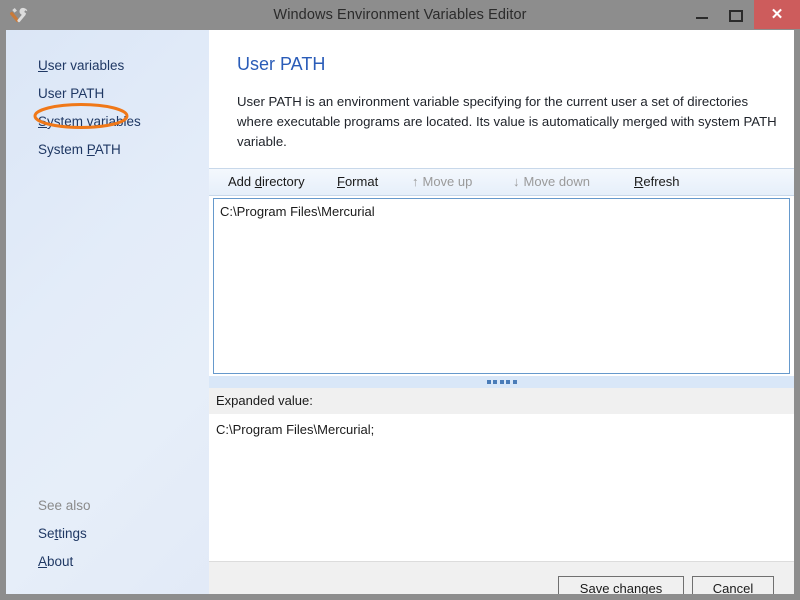 The image size is (800, 600). I want to click on title-bar: Windows Environment Variables Editor ✕, so click(400, 15).